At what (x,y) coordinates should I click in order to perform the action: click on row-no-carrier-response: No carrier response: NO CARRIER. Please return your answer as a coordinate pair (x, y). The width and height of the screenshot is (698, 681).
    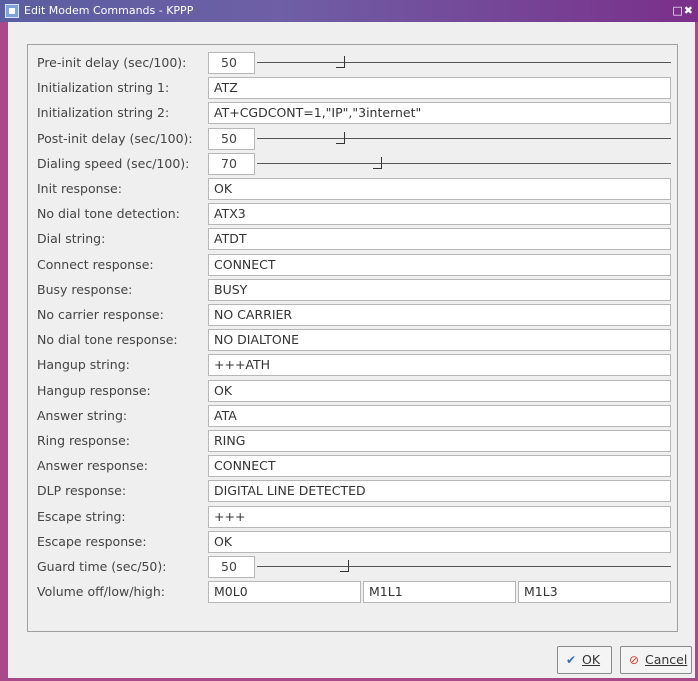
    Looking at the image, I should click on (354, 315).